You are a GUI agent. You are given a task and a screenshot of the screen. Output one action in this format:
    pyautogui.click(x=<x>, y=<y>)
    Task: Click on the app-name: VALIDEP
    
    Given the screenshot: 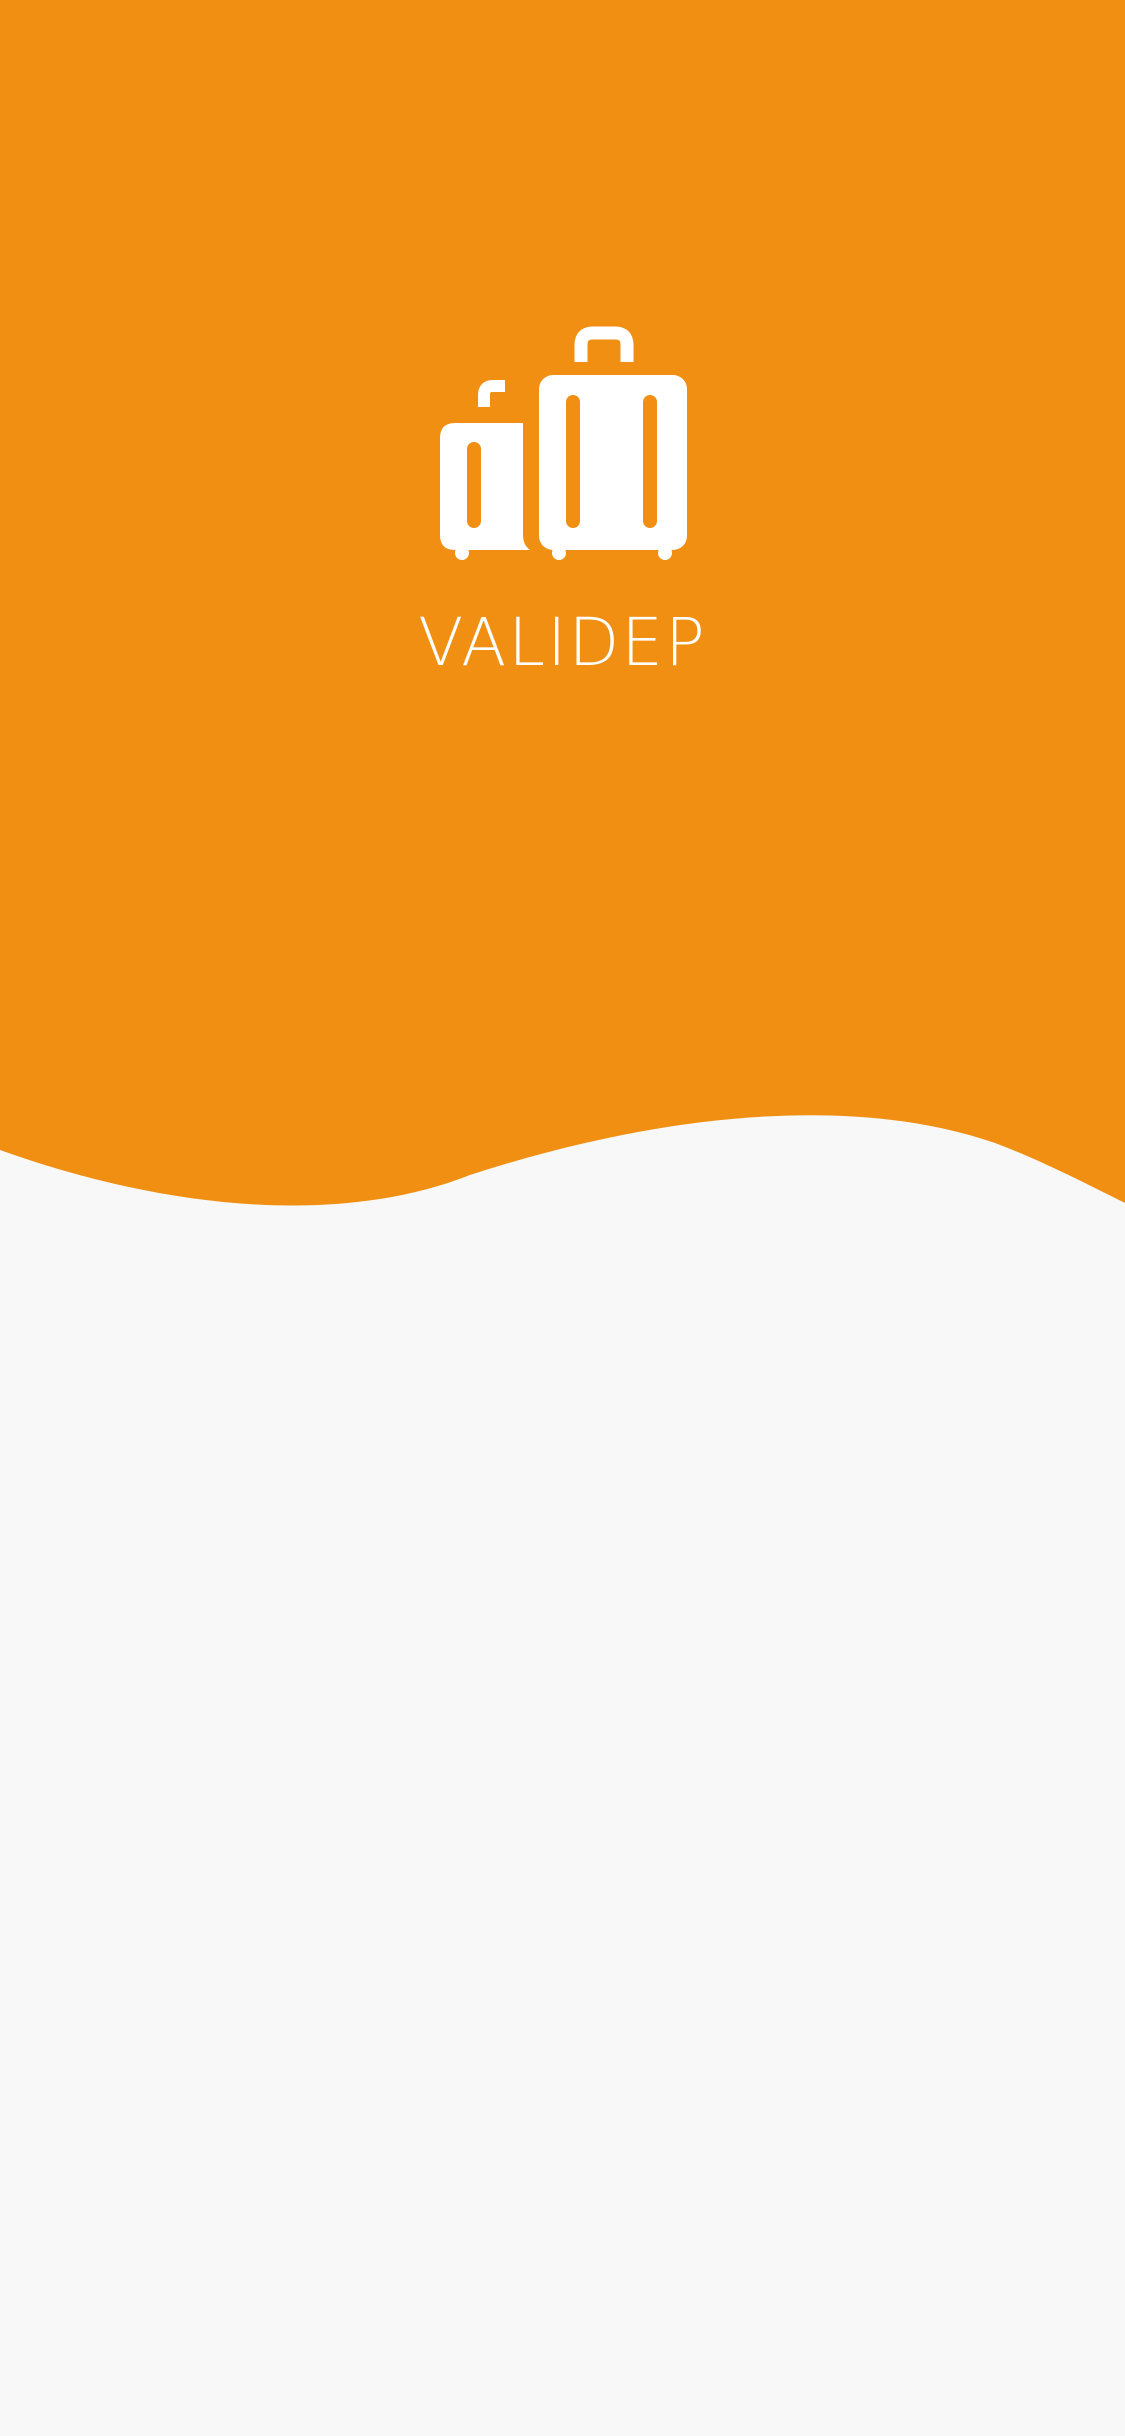 What is the action you would take?
    pyautogui.click(x=562, y=642)
    